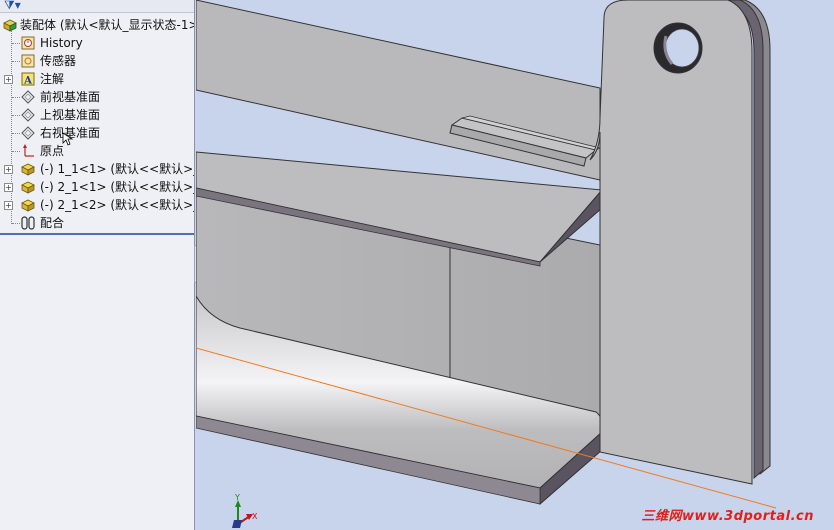 The height and width of the screenshot is (530, 834). I want to click on tree-item-sensors: 传感器, so click(97, 61).